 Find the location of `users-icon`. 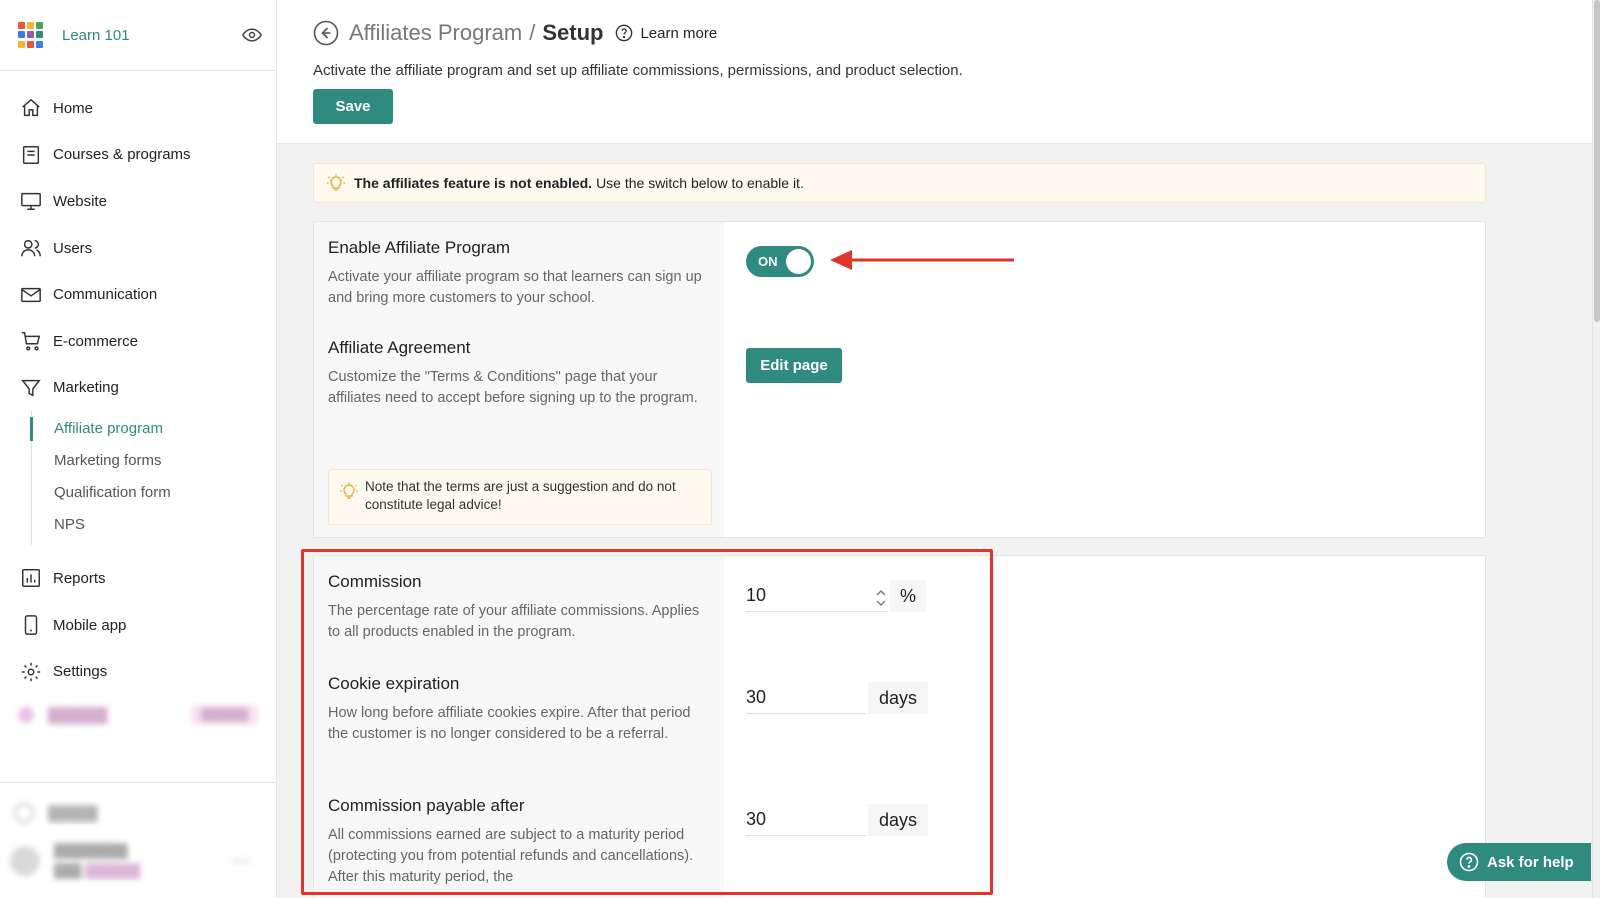

users-icon is located at coordinates (31, 248).